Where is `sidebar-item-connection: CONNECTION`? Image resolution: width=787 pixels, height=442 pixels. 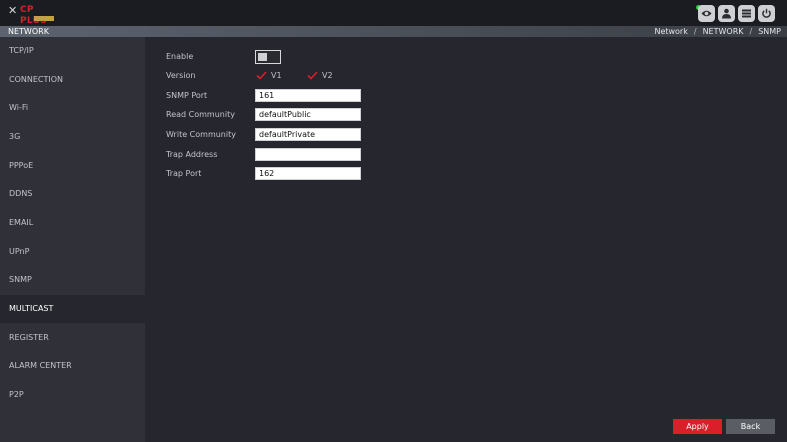 sidebar-item-connection: CONNECTION is located at coordinates (72, 80).